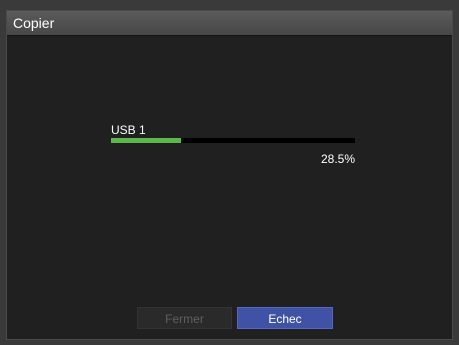  I want to click on dialog-title-bar: Copier, so click(229, 23).